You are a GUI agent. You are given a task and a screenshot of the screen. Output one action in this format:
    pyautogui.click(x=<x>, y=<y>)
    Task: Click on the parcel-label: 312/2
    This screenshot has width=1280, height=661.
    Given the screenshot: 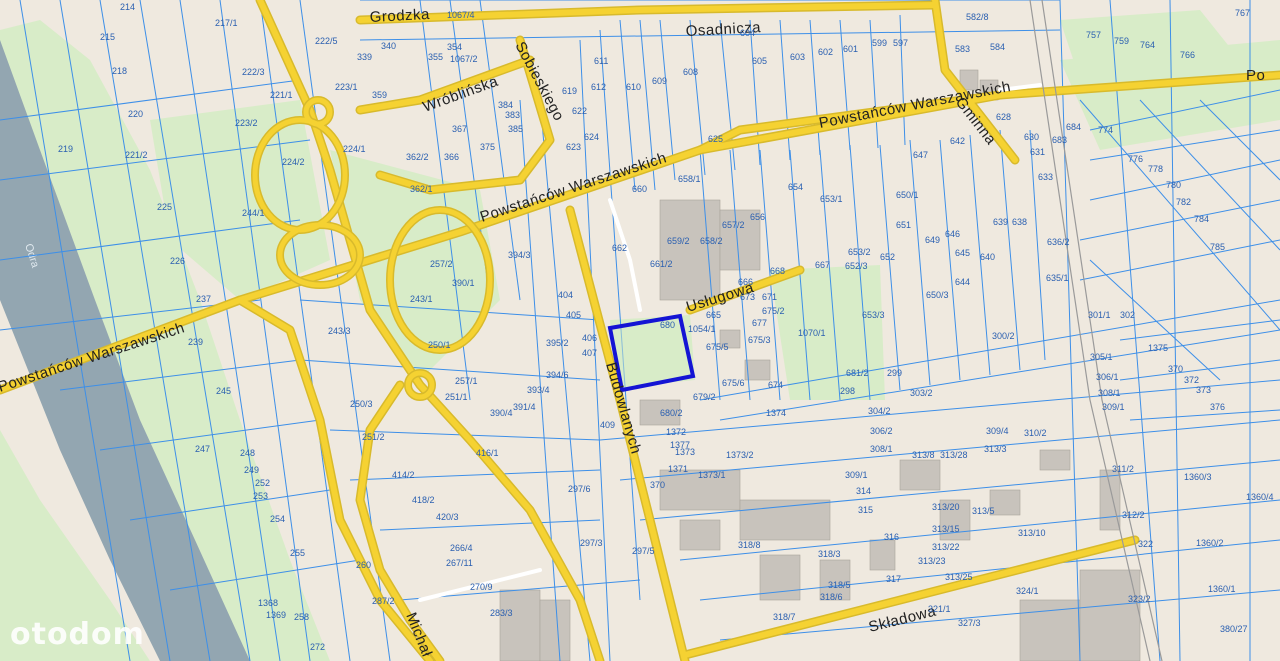 What is the action you would take?
    pyautogui.click(x=1133, y=515)
    